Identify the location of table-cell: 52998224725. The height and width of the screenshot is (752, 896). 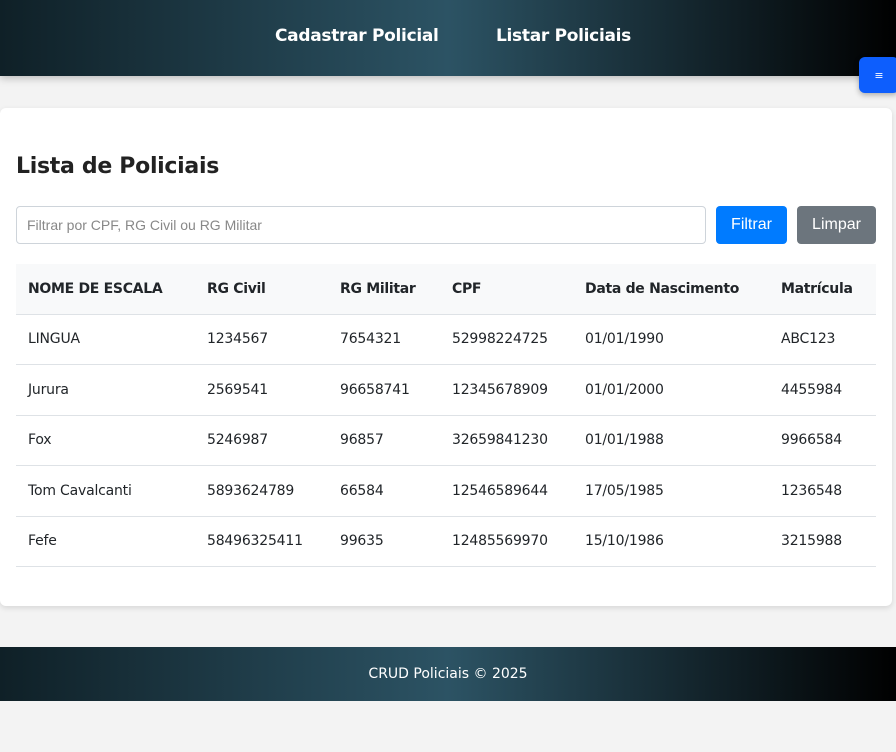
(506, 339).